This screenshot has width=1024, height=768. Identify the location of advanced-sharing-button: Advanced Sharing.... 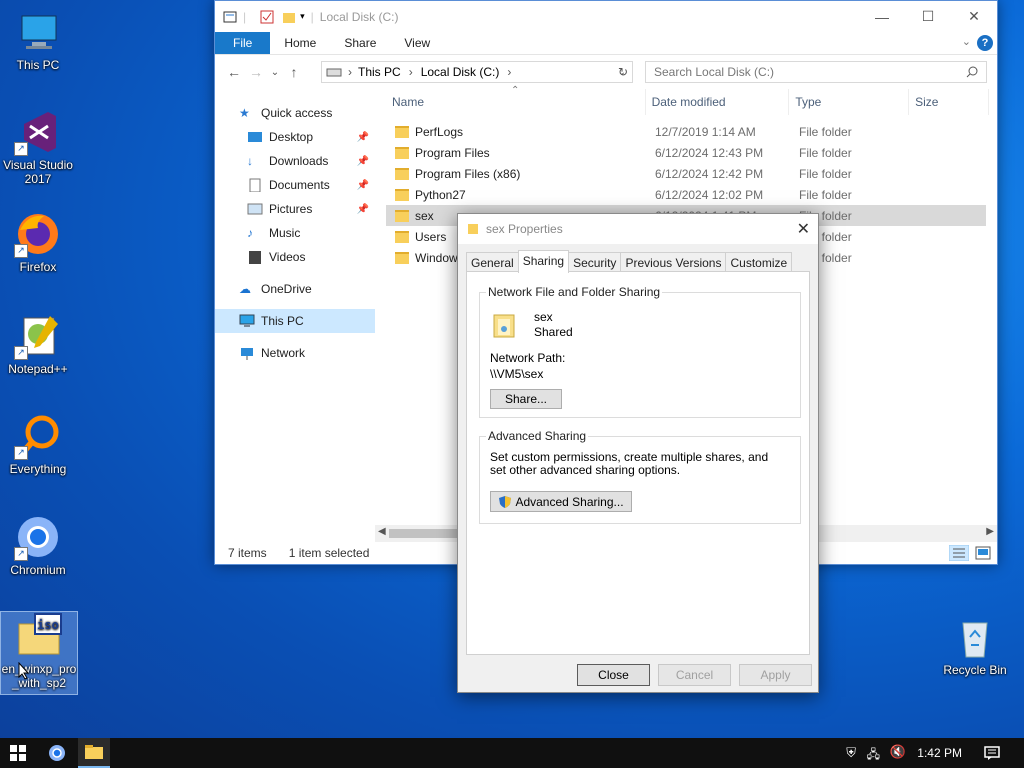
(561, 501).